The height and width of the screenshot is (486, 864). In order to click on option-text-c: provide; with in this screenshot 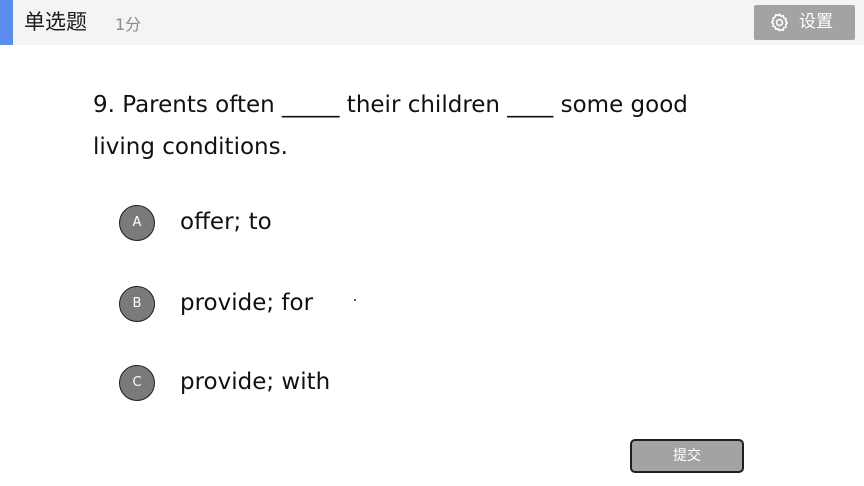, I will do `click(255, 382)`.